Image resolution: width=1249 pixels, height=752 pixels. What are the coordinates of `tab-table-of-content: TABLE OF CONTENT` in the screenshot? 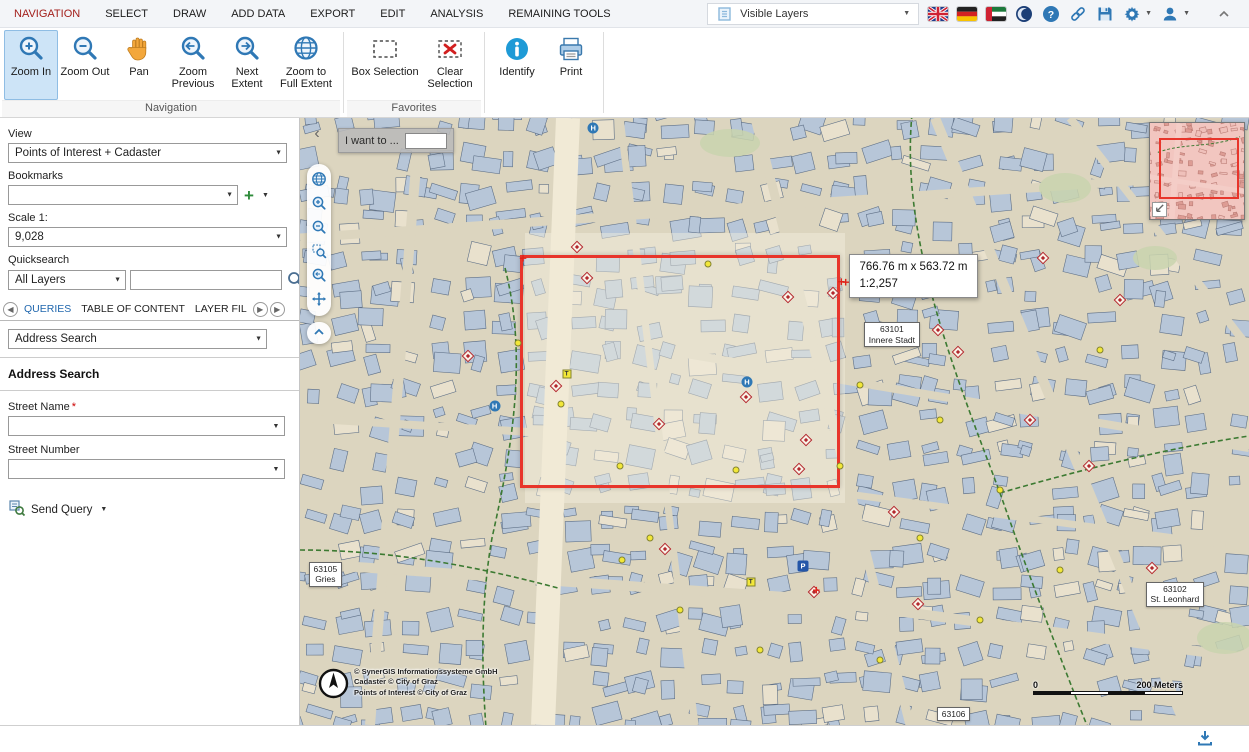 It's located at (133, 309).